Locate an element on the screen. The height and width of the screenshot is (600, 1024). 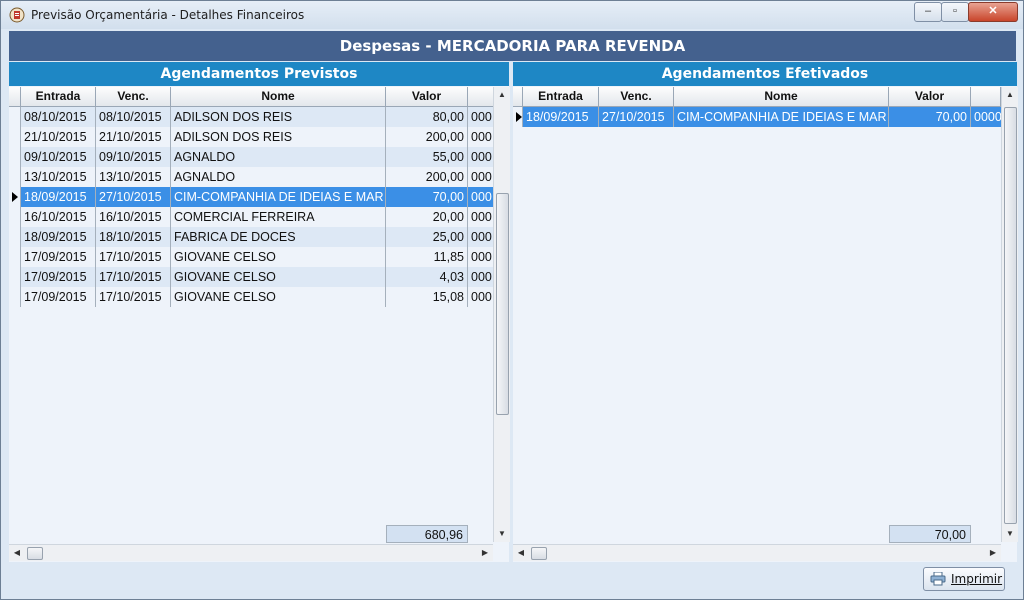
cell-venc: 16/10/2015 is located at coordinates (133, 217).